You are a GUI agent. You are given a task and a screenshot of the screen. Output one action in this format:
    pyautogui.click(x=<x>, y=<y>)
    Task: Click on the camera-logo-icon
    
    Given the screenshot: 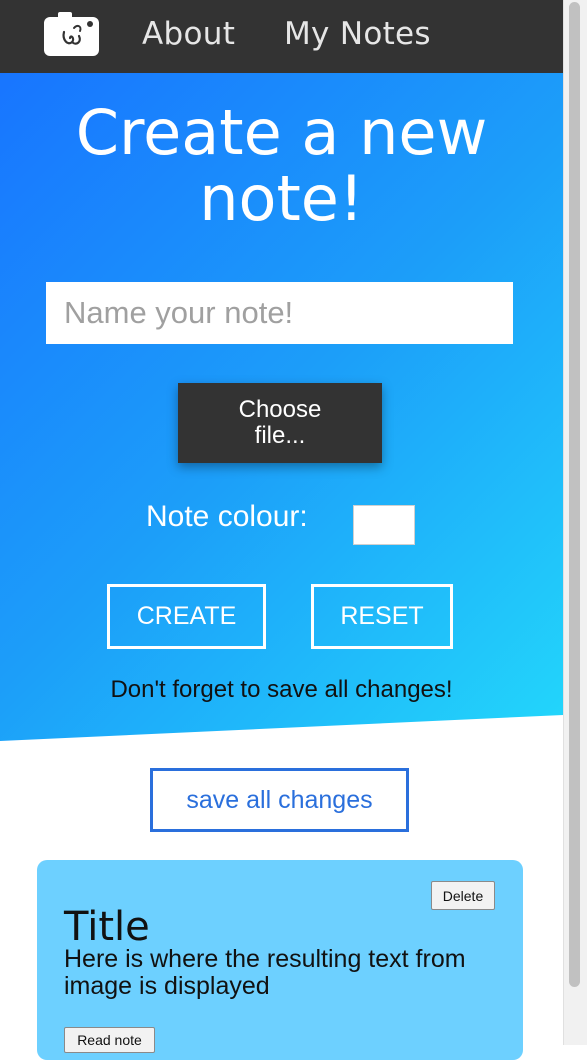 What is the action you would take?
    pyautogui.click(x=71, y=34)
    